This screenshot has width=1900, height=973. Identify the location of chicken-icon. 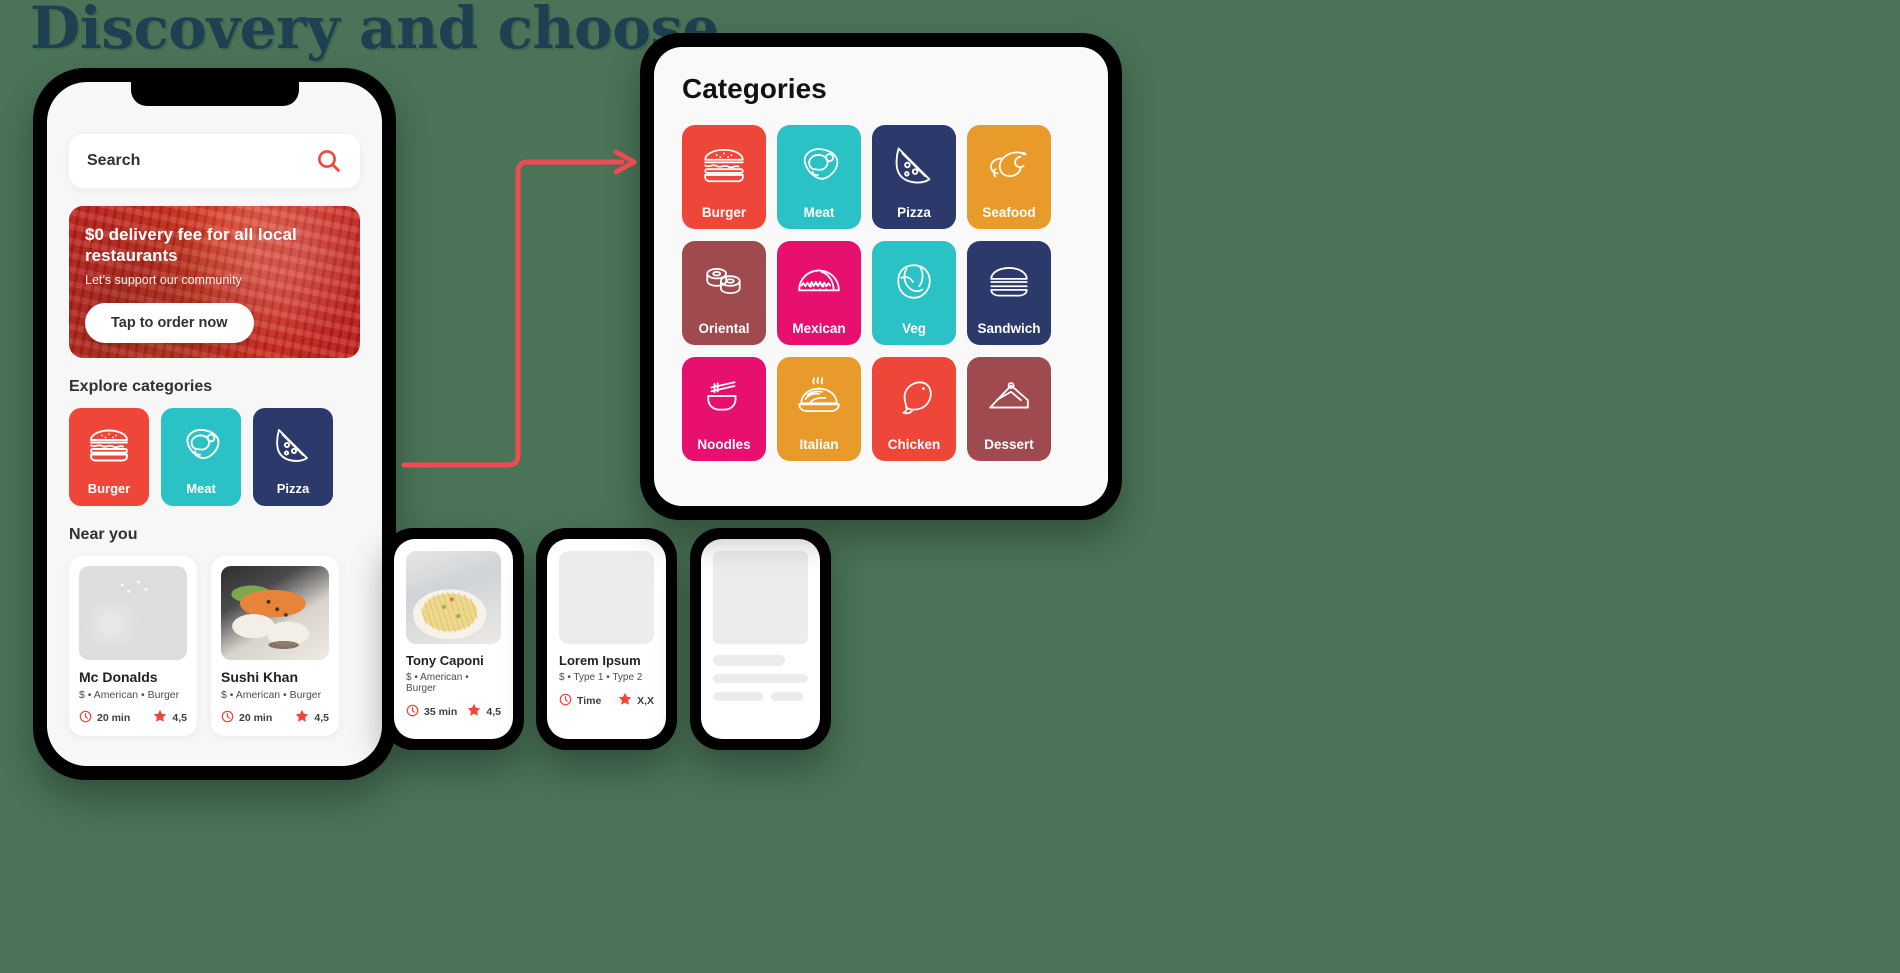
(914, 397).